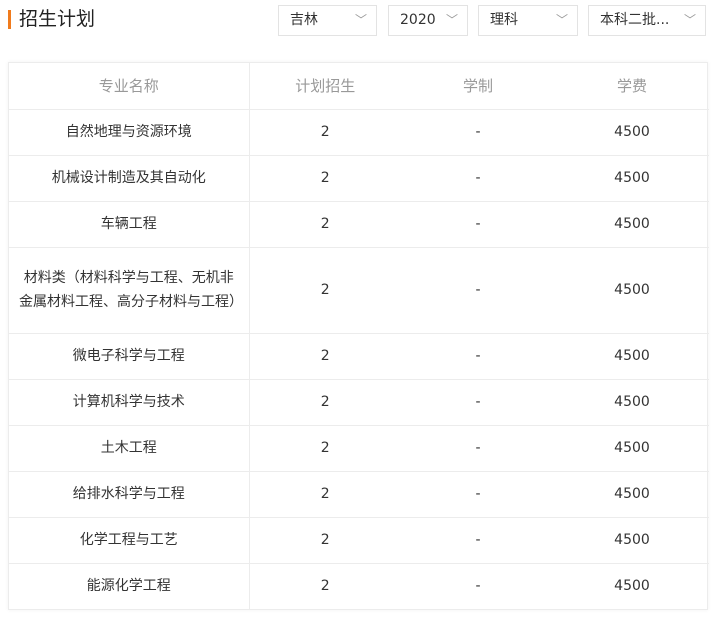  I want to click on table-row: 能源化学工程 2 - 4500, so click(359, 586).